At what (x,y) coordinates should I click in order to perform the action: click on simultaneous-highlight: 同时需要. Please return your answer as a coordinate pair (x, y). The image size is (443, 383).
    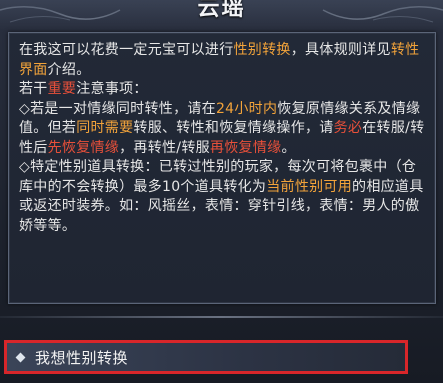
    Looking at the image, I should click on (105, 128).